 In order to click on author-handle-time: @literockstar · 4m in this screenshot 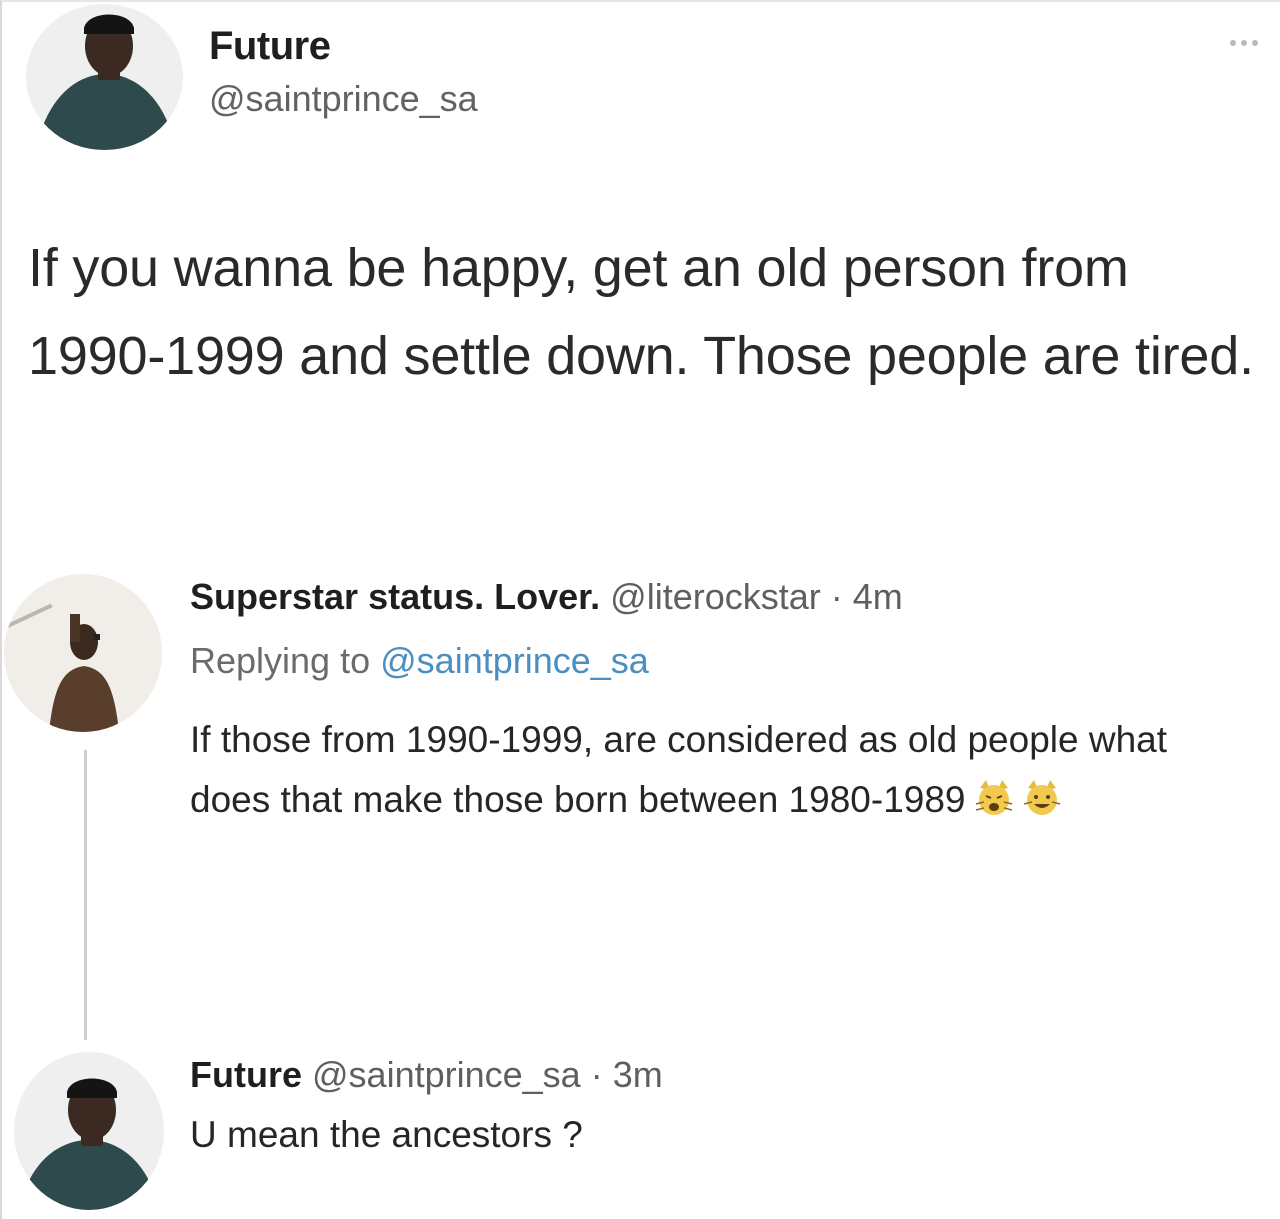, I will do `click(756, 596)`.